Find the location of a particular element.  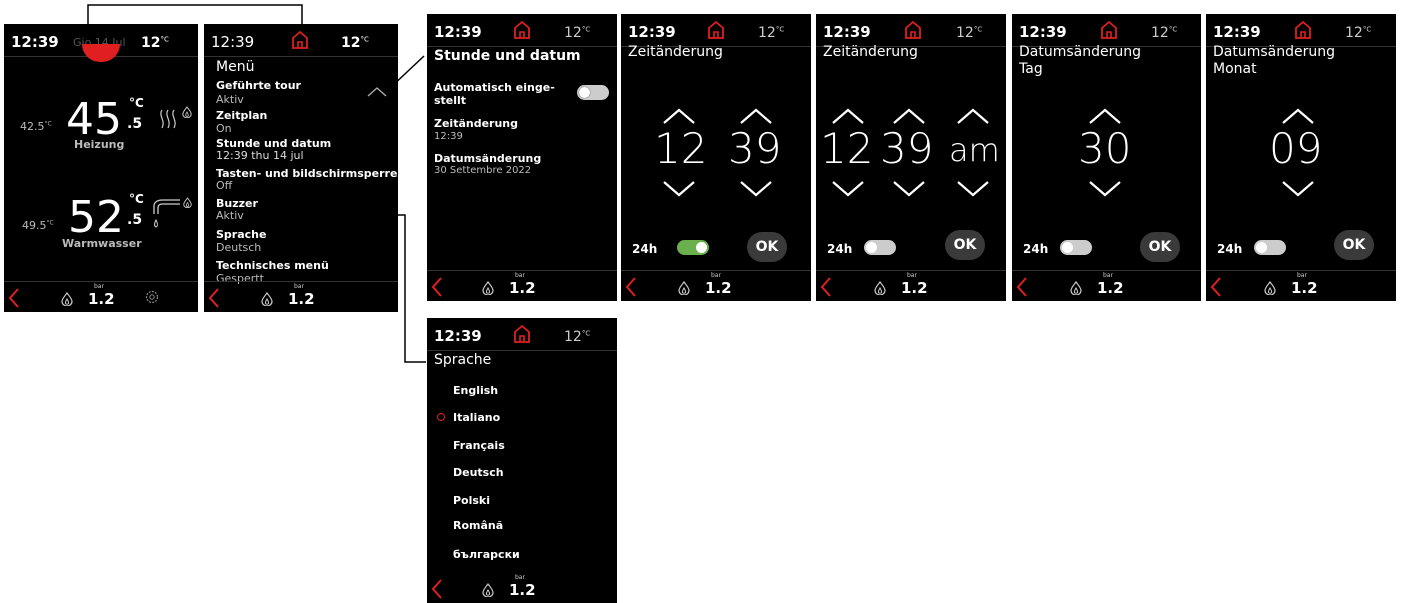

language-label: Italiano is located at coordinates (477, 417).